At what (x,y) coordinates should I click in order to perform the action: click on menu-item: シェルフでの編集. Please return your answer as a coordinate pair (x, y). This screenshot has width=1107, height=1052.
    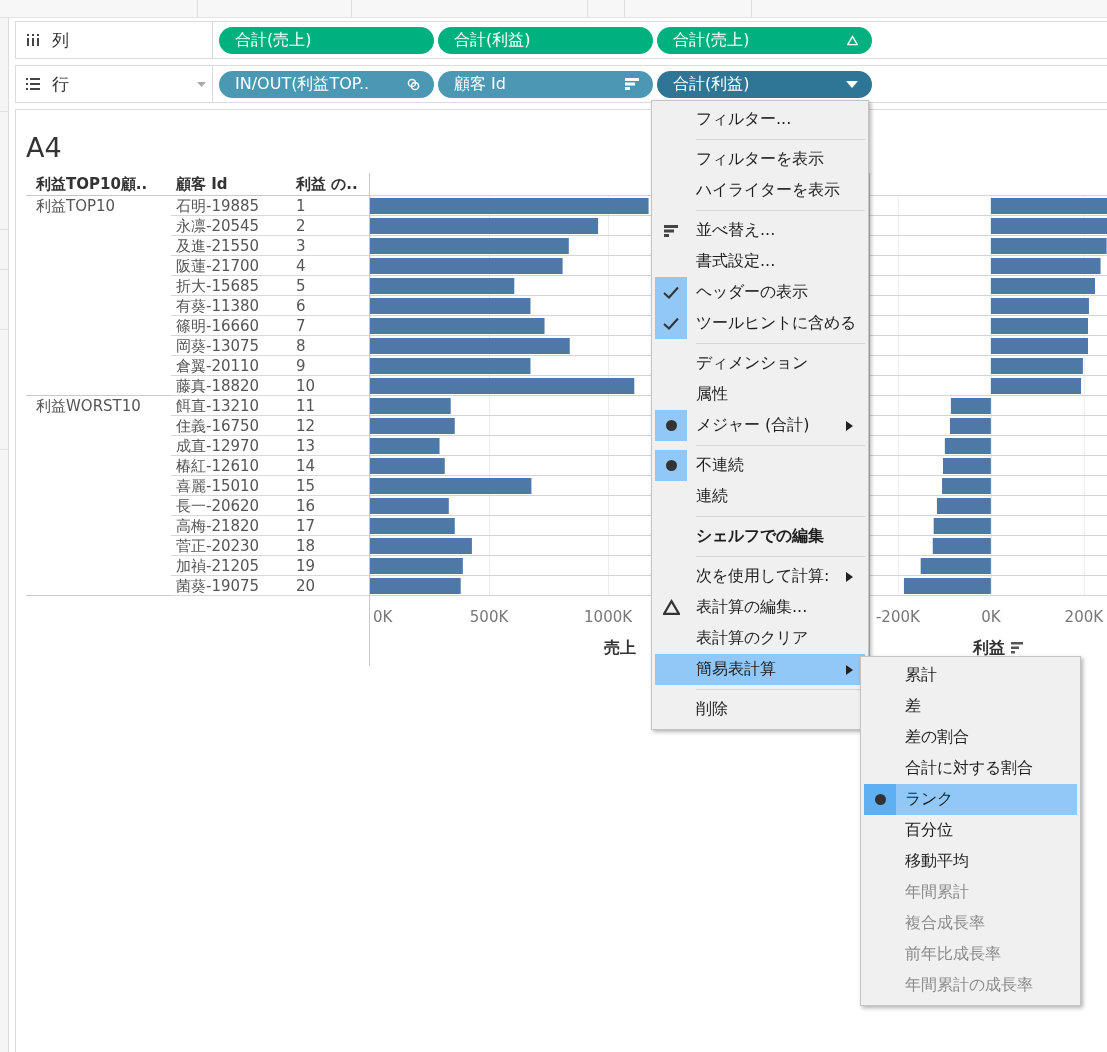
    Looking at the image, I should click on (760, 536).